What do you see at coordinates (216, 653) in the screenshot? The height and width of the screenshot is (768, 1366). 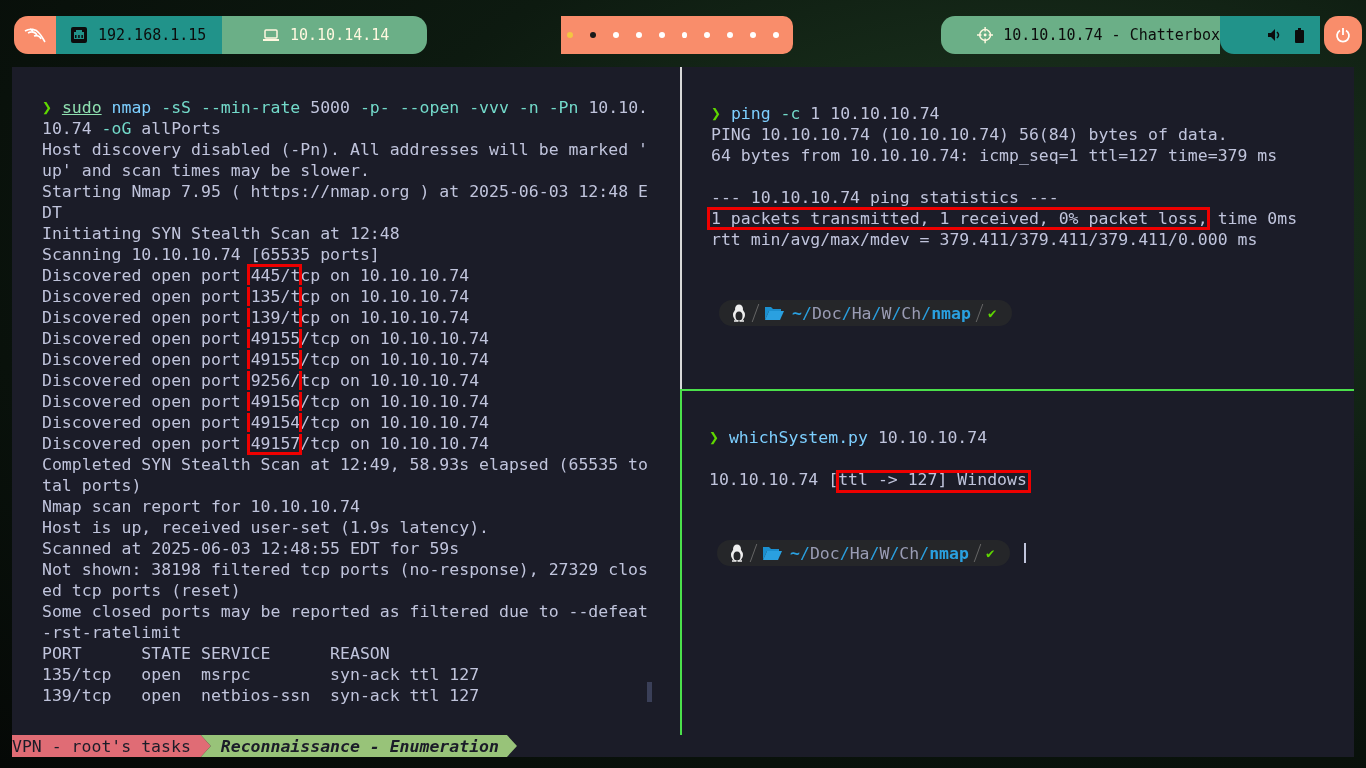 I see `terminal-line: PORT STATE SERVICE REASON` at bounding box center [216, 653].